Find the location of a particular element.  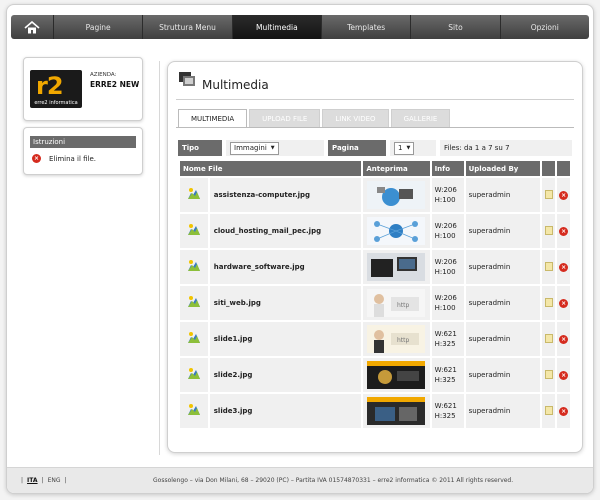

nav-item-templates: Templates is located at coordinates (367, 27).